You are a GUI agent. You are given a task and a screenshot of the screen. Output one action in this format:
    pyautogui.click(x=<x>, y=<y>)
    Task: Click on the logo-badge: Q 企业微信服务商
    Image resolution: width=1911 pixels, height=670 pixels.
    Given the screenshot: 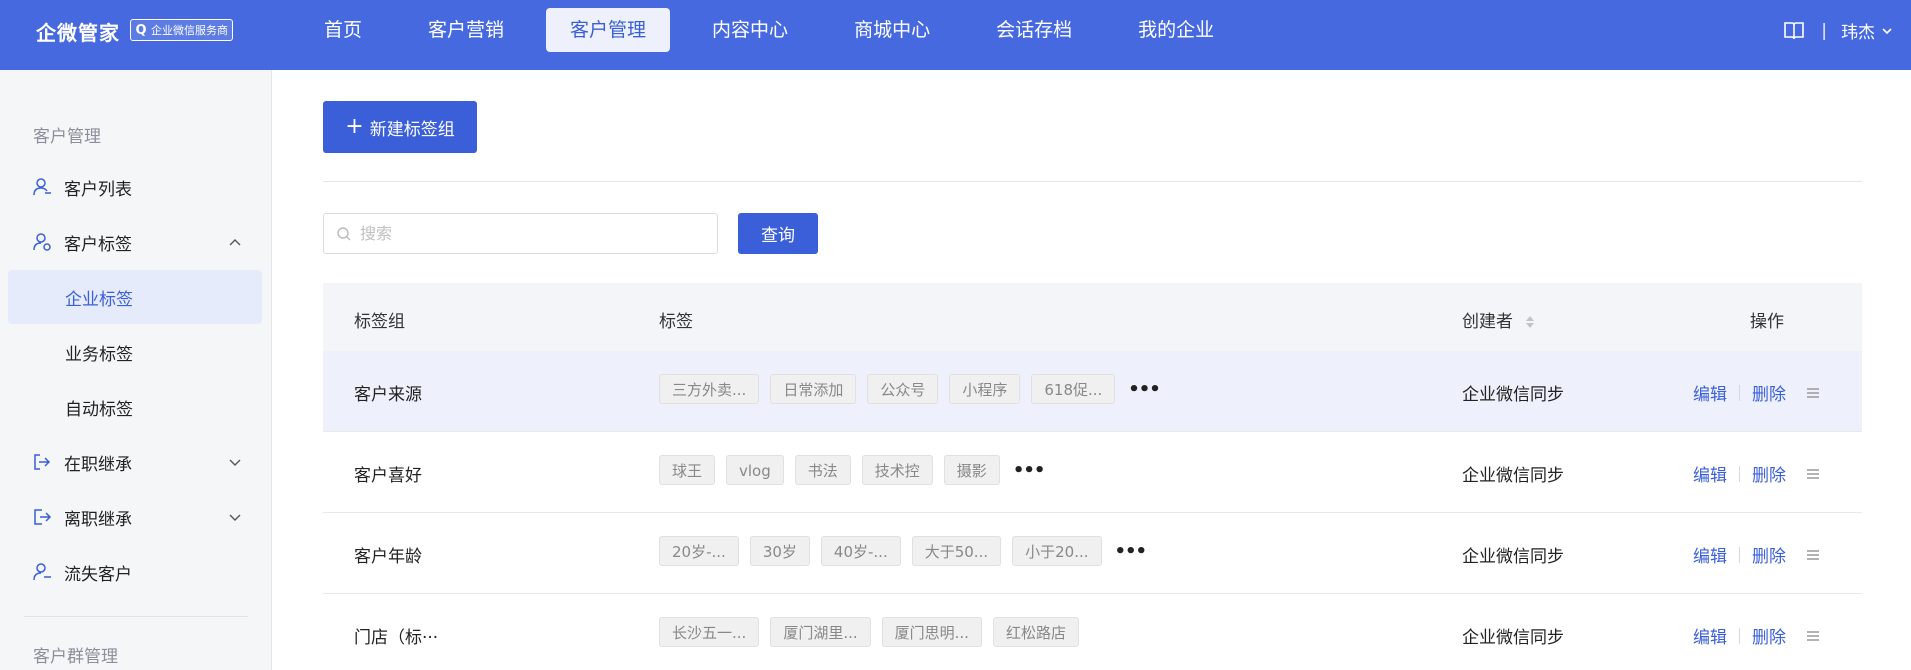 What is the action you would take?
    pyautogui.click(x=181, y=30)
    